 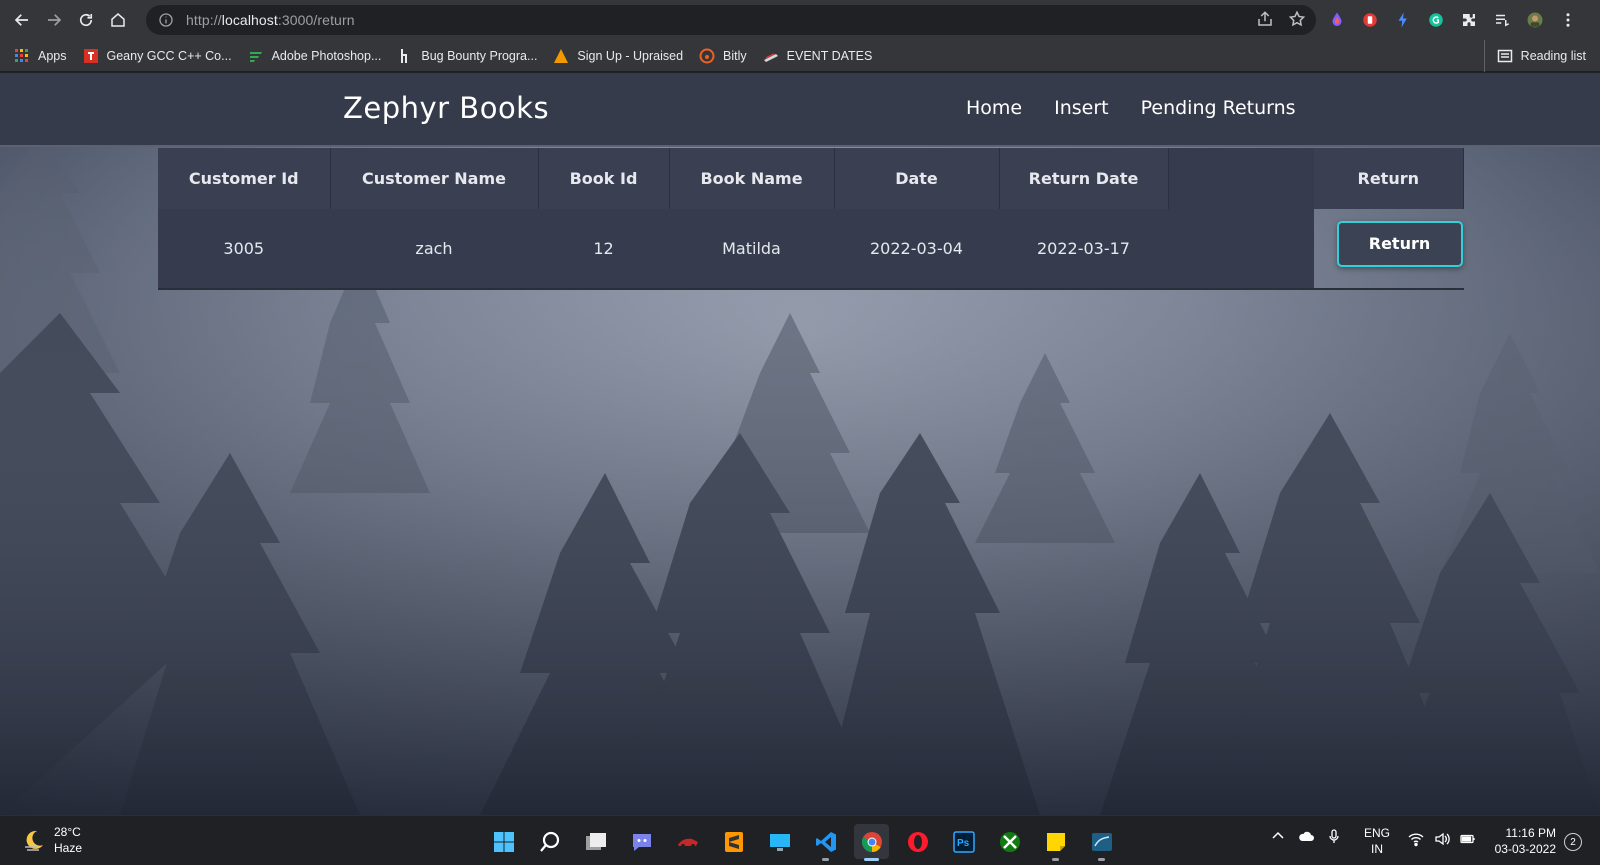 What do you see at coordinates (118, 20) in the screenshot?
I see `home-icon` at bounding box center [118, 20].